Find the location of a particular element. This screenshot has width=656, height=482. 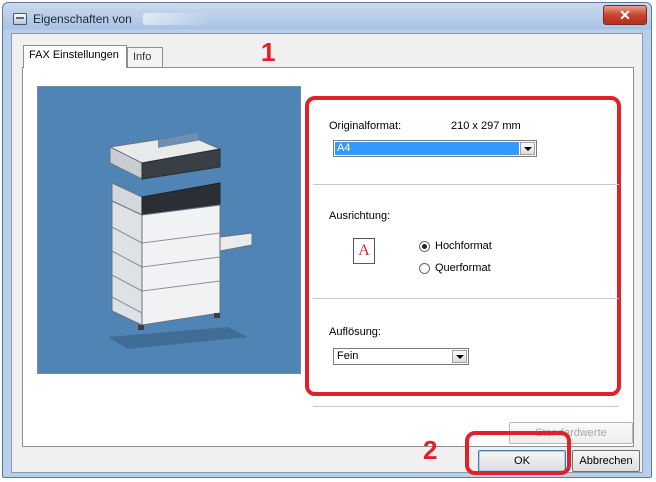

printer-icon is located at coordinates (20, 19).